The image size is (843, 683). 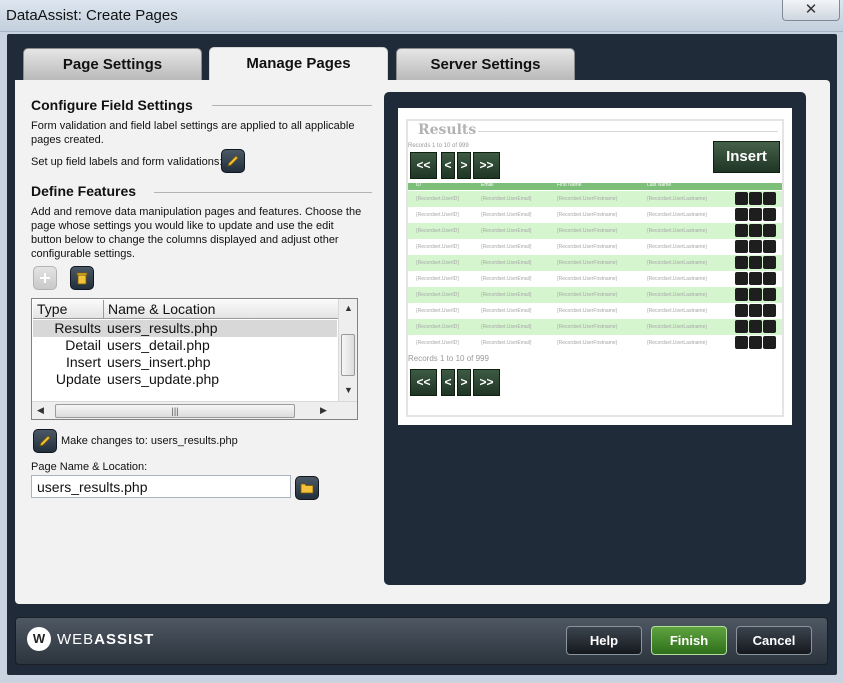 What do you see at coordinates (323, 410) in the screenshot?
I see `scroll-right-icon: ▶` at bounding box center [323, 410].